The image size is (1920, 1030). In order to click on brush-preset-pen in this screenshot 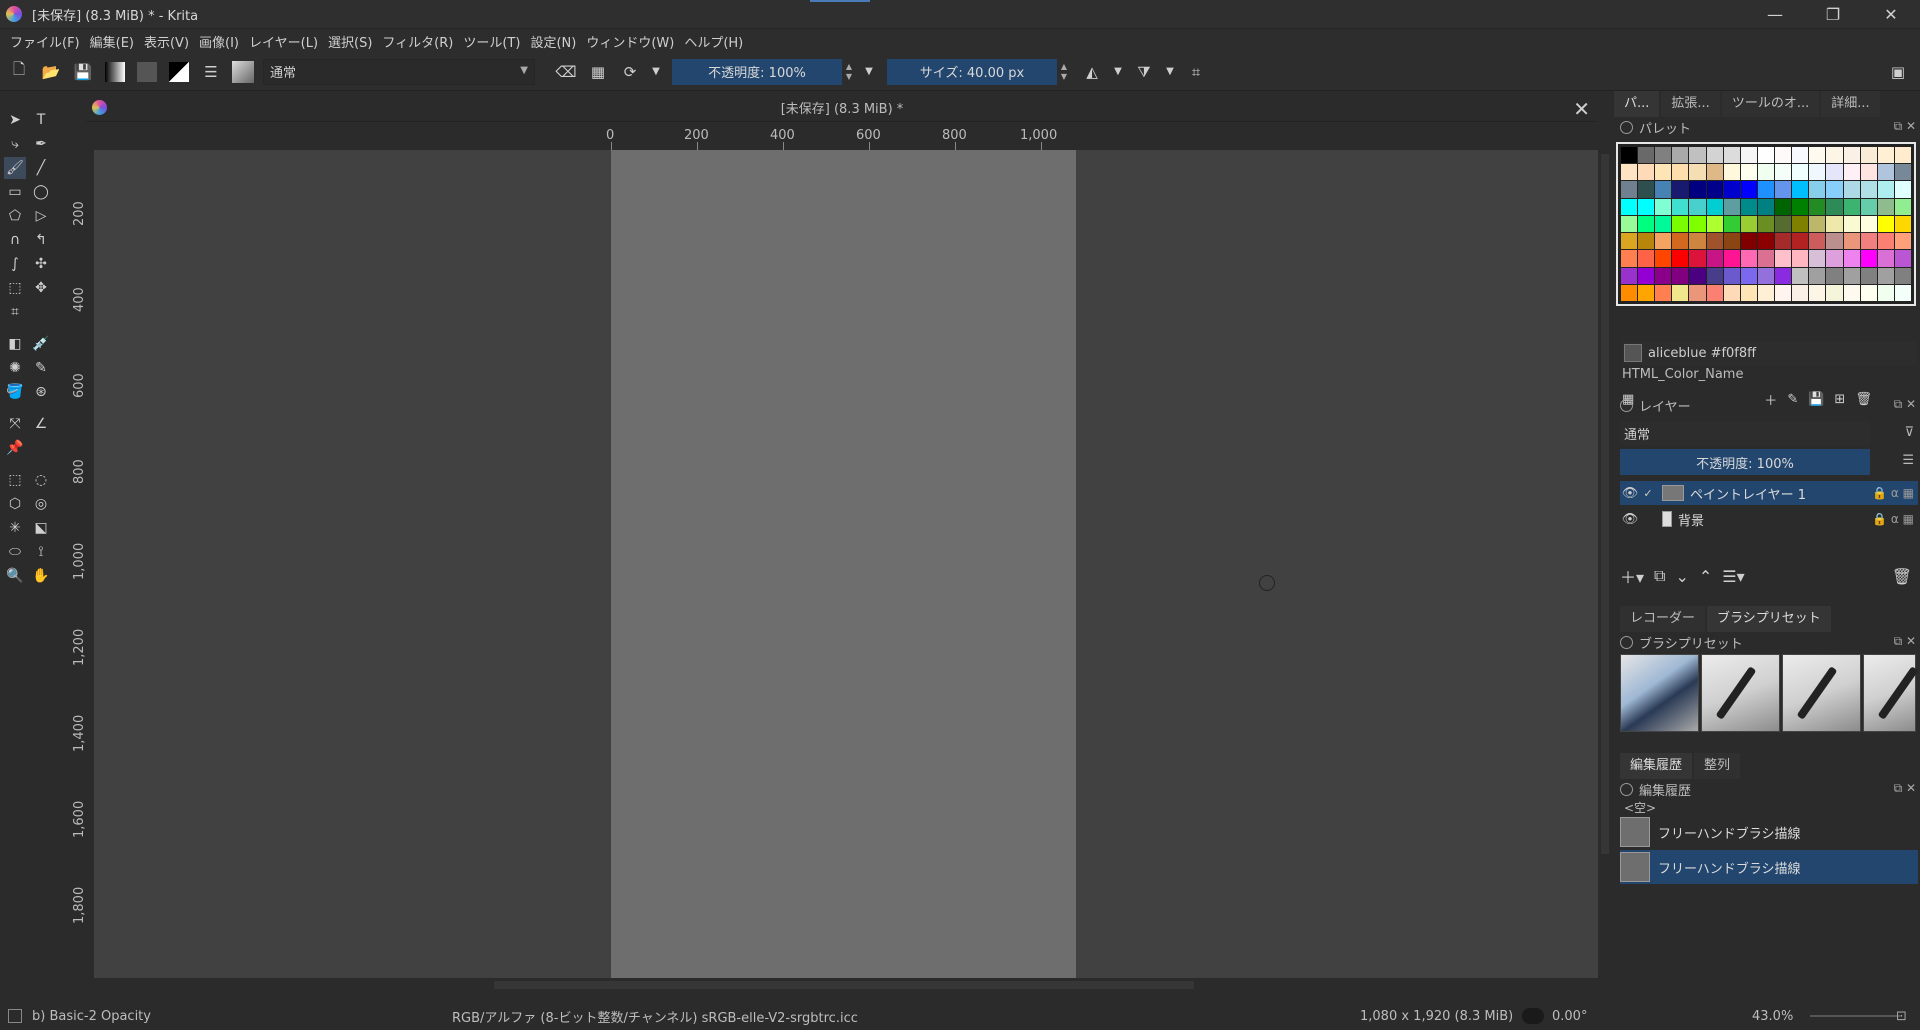, I will do `click(1740, 693)`.